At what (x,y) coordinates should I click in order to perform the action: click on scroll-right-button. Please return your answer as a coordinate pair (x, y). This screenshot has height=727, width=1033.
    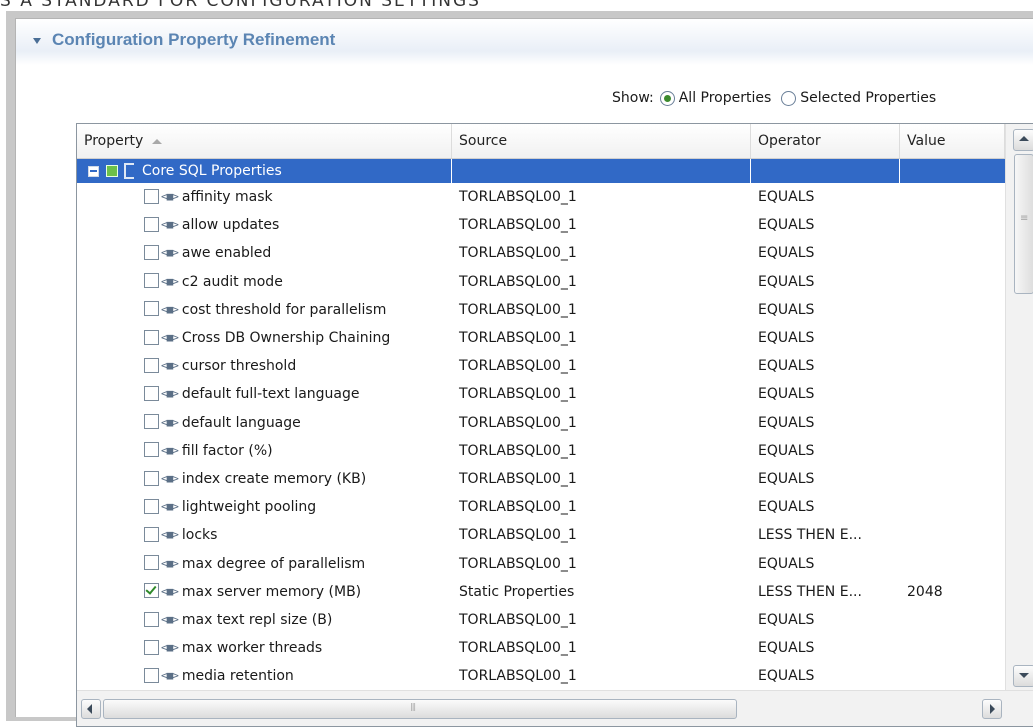
    Looking at the image, I should click on (992, 709).